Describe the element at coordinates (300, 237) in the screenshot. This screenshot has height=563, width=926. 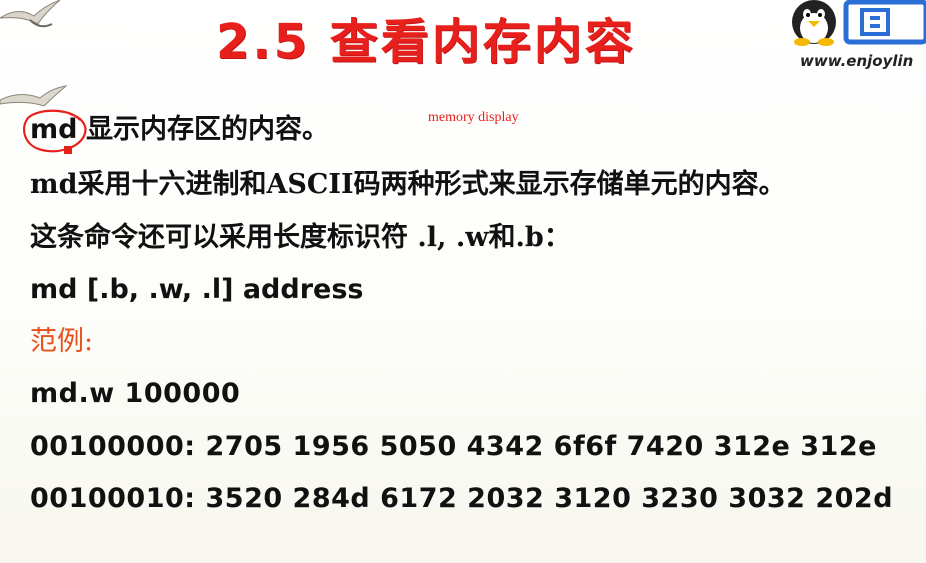
I see `line-length-specifiers: 这条命令还可以采用长度标识符 .l, .w和.b：` at that location.